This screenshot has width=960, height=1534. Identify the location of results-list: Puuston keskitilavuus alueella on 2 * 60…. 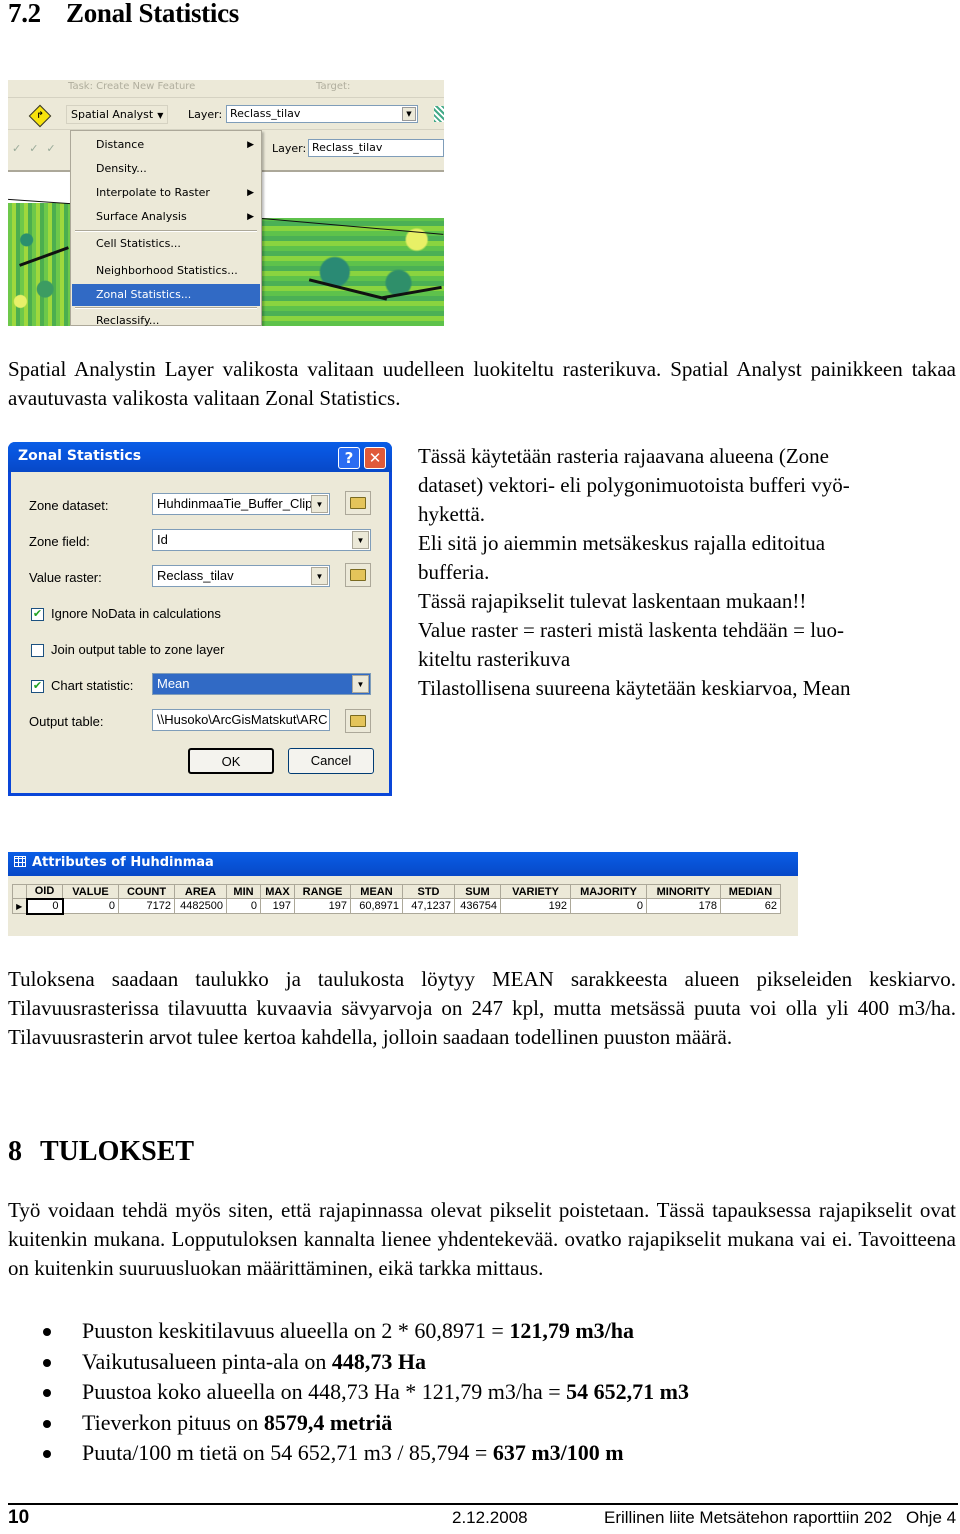
(480, 1392).